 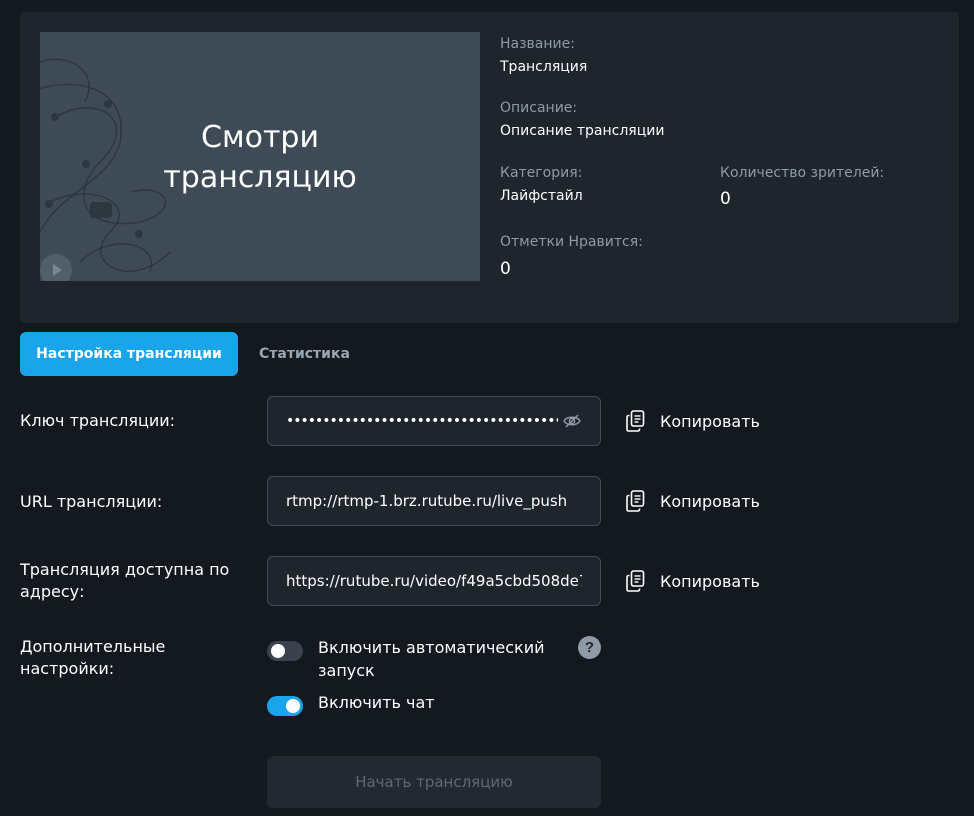 I want to click on viewers-value: 0, so click(x=725, y=199).